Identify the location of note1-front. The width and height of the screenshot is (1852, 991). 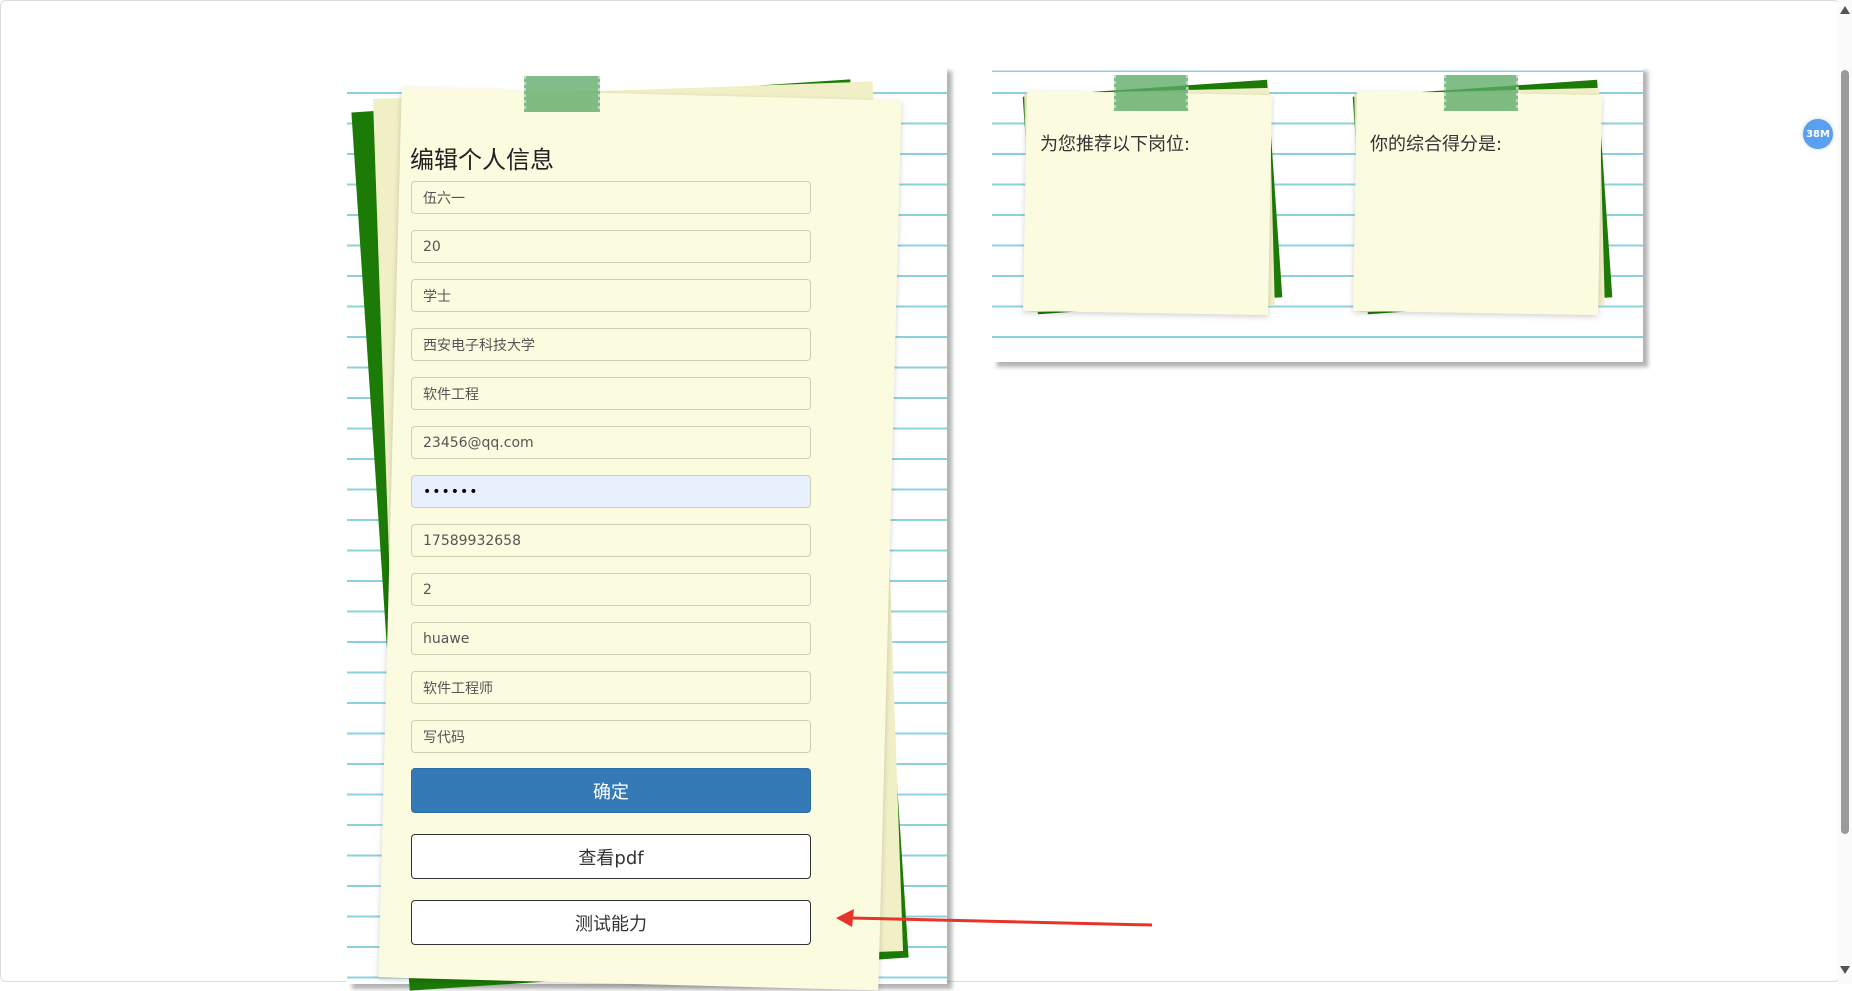
(1147, 203).